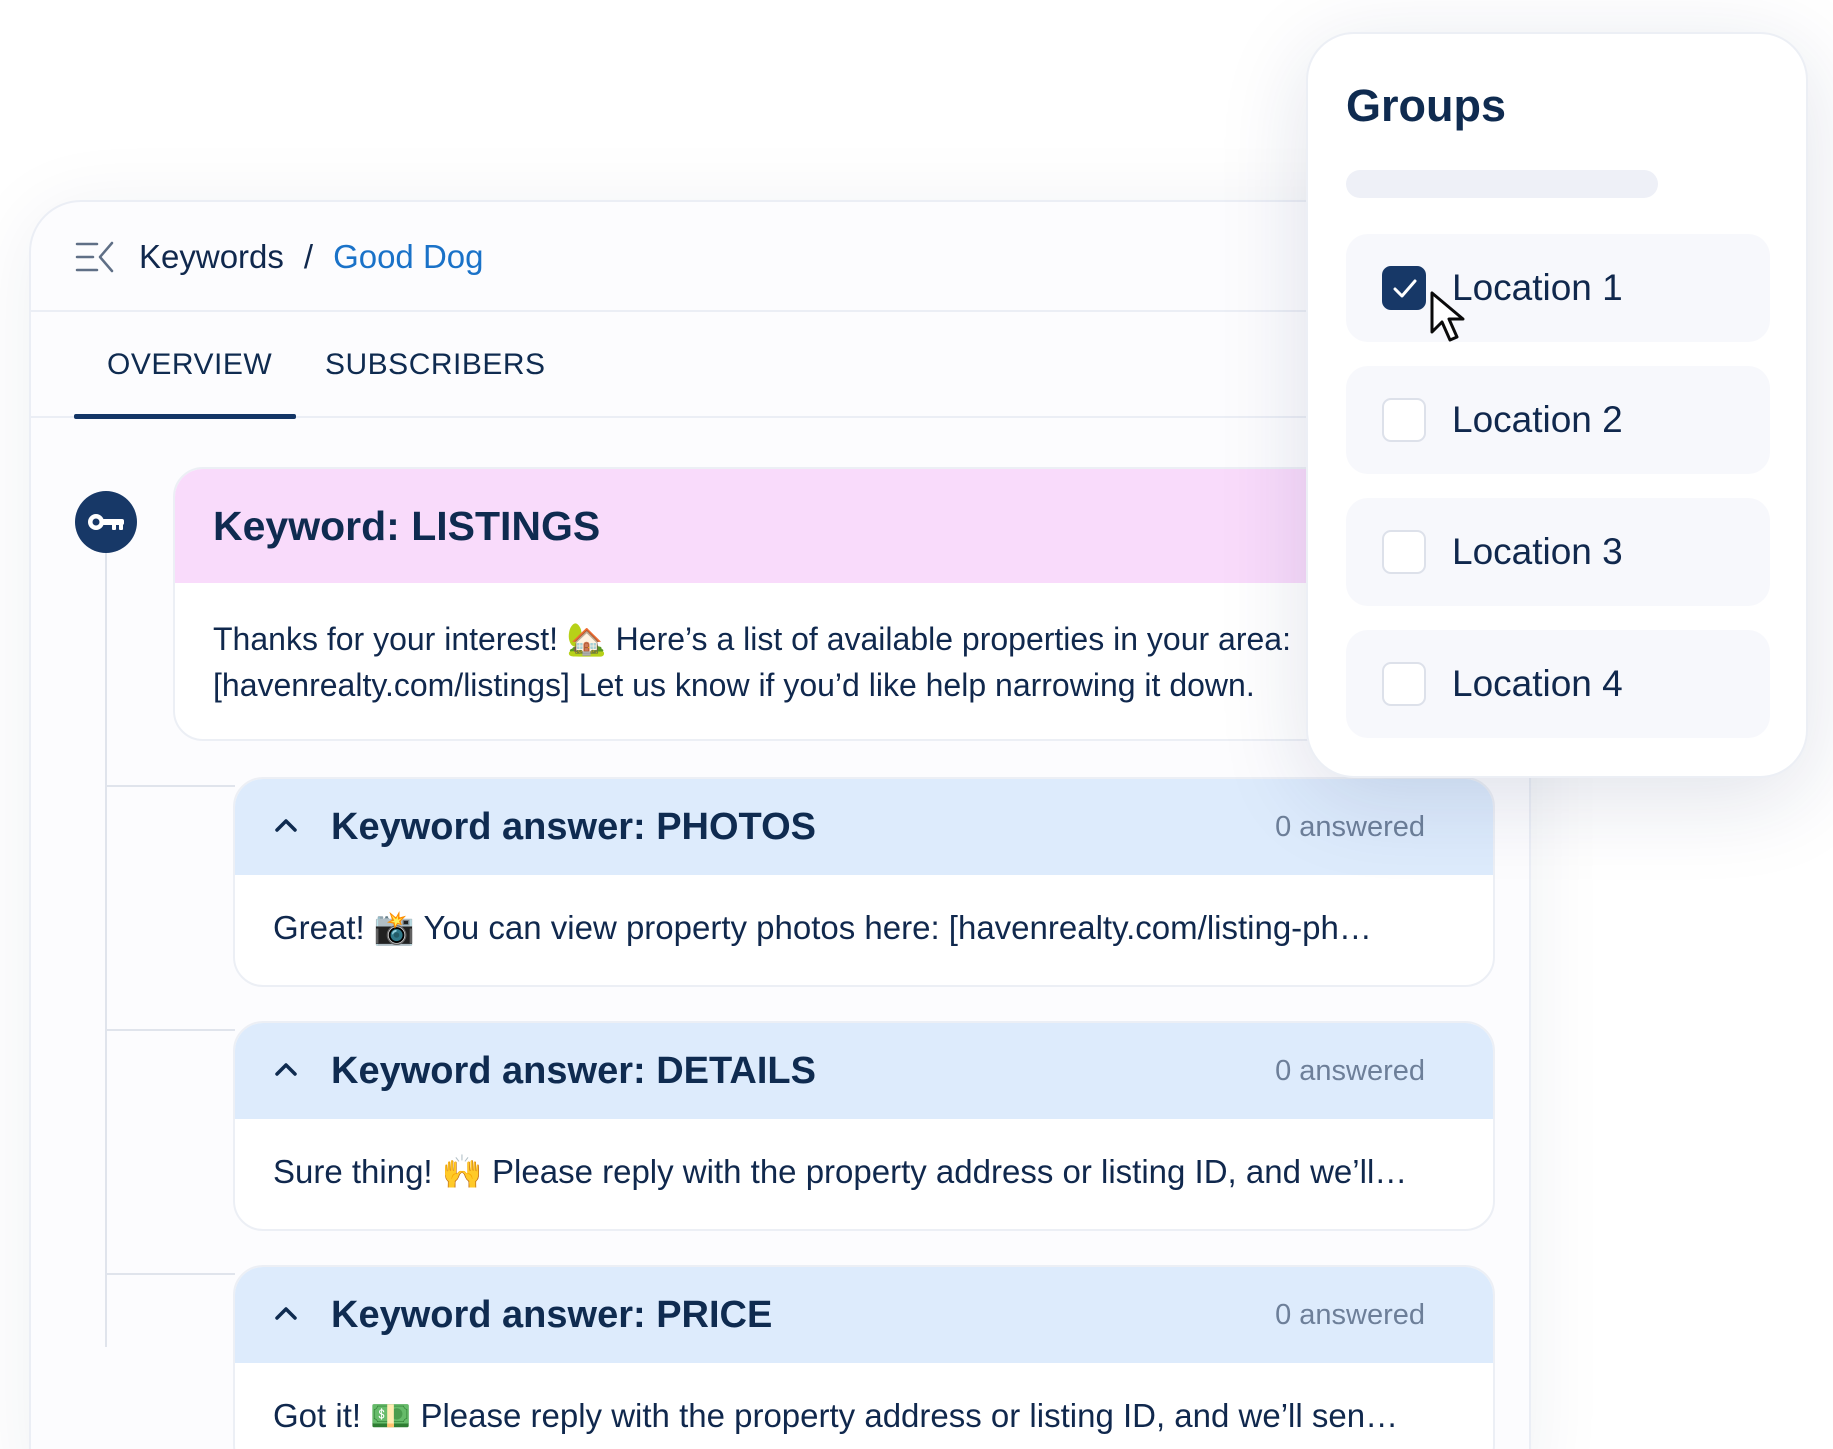 This screenshot has height=1449, width=1833. What do you see at coordinates (95, 257) in the screenshot?
I see `menu-collapse-icon` at bounding box center [95, 257].